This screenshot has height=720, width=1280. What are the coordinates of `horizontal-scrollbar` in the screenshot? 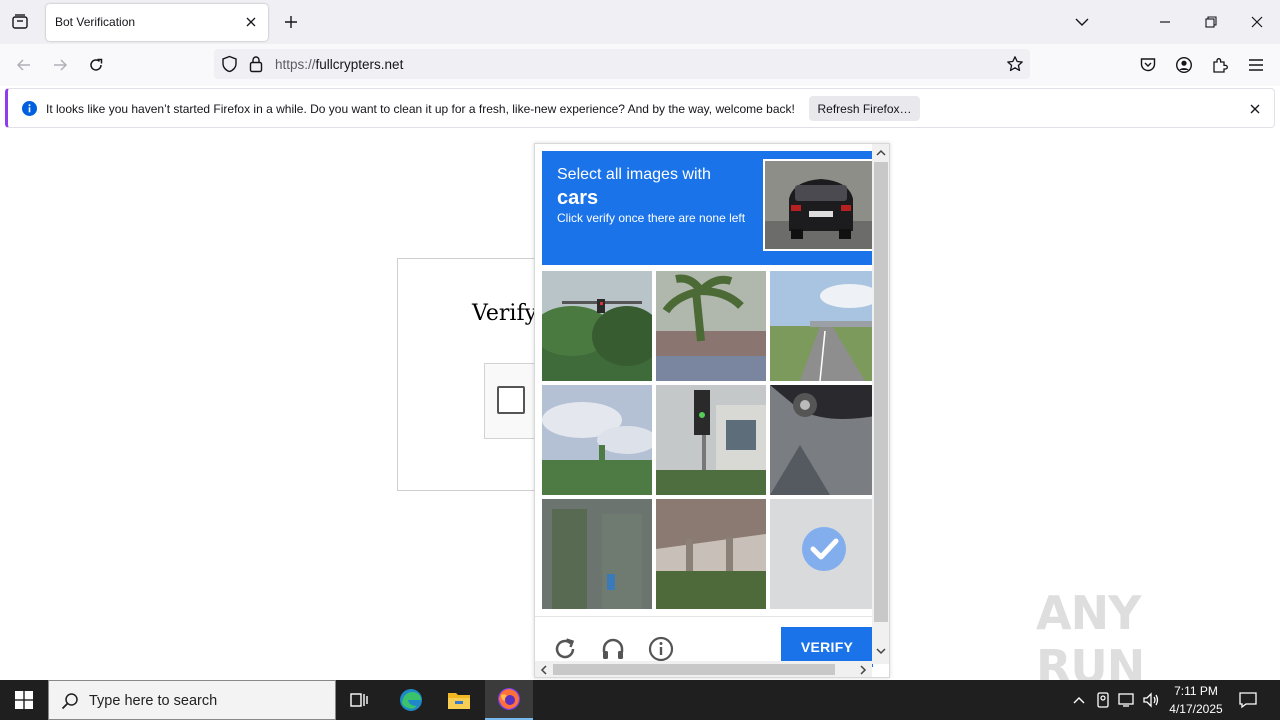 It's located at (703, 669).